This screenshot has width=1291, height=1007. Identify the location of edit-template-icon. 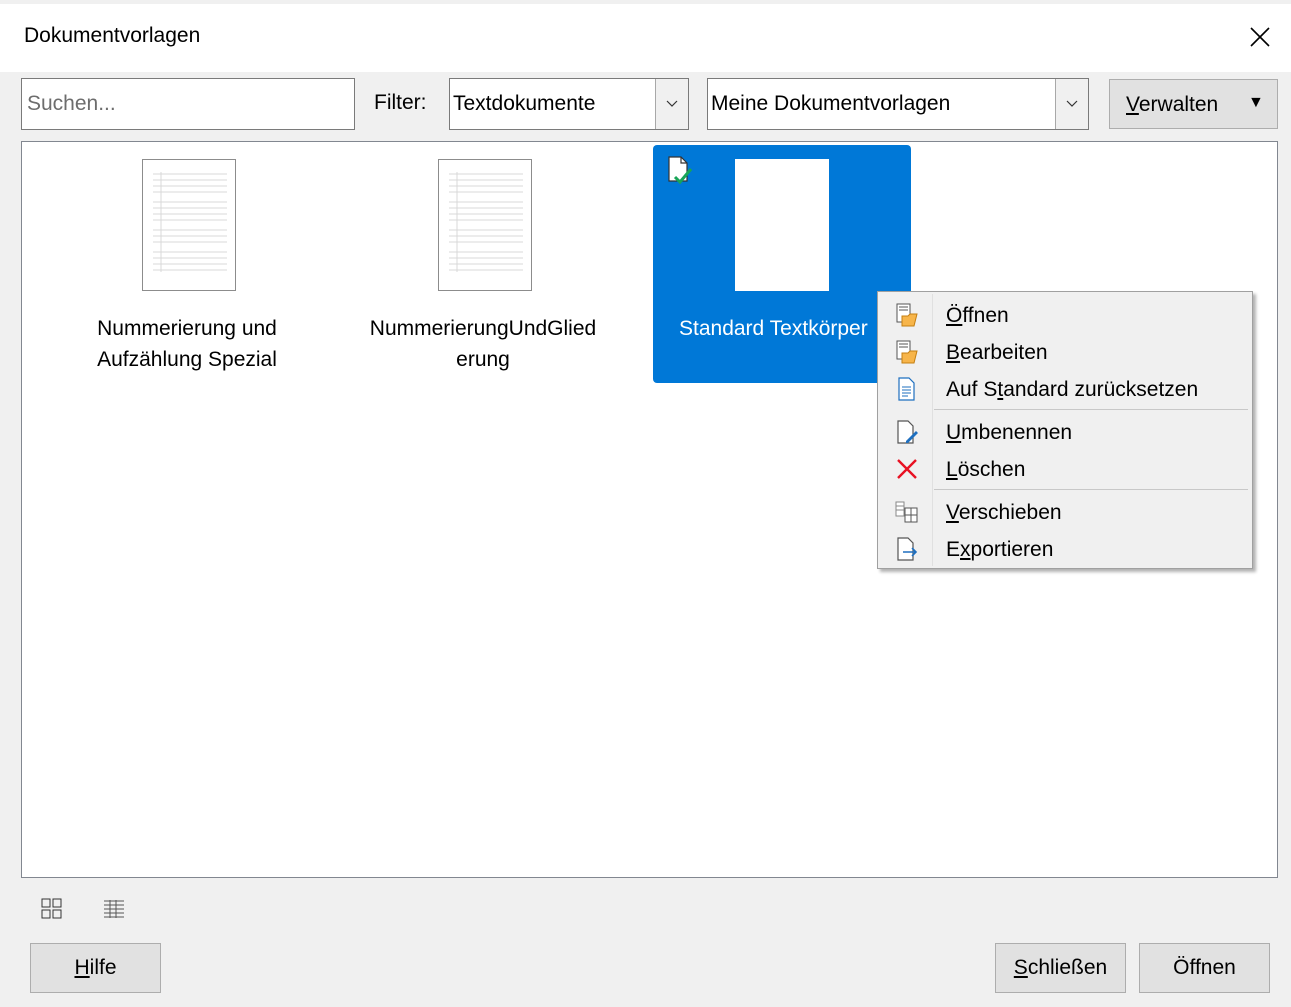
(907, 352).